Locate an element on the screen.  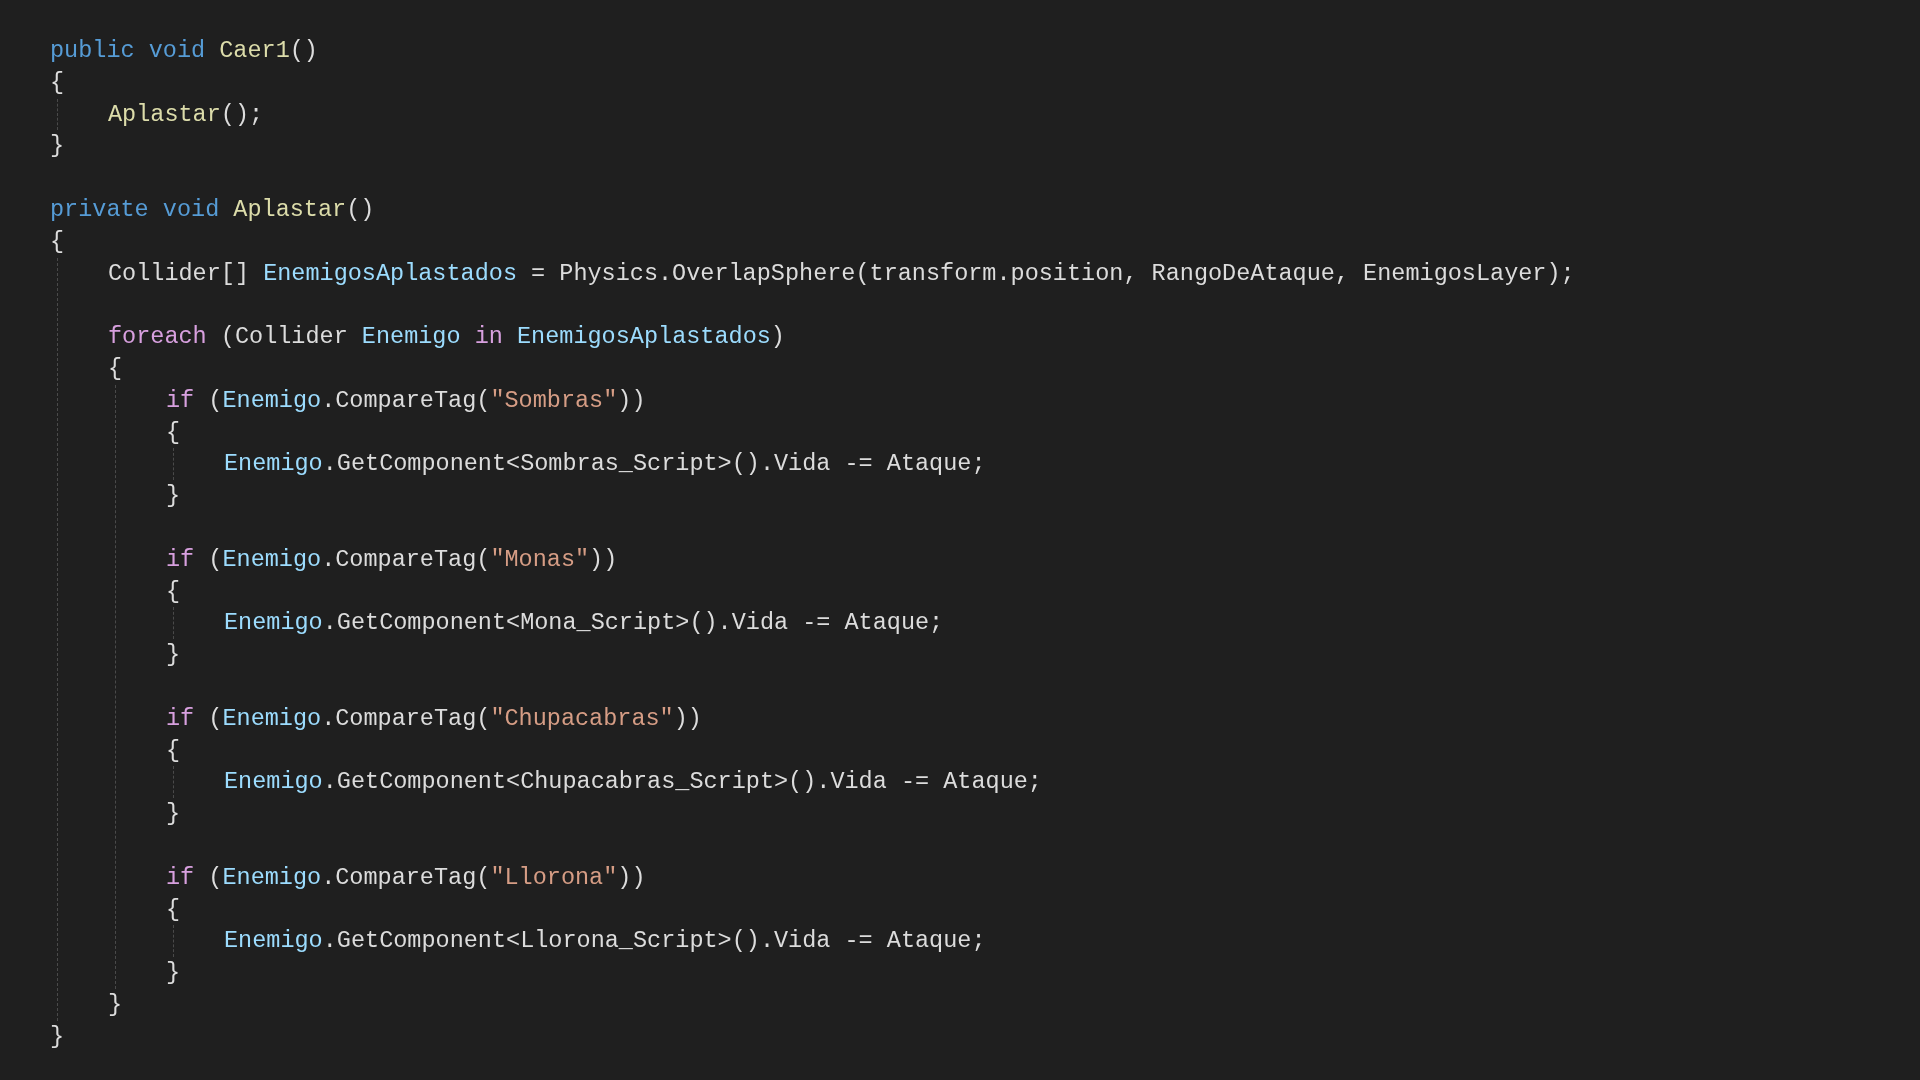
code-line: Aplastar(); is located at coordinates (186, 114).